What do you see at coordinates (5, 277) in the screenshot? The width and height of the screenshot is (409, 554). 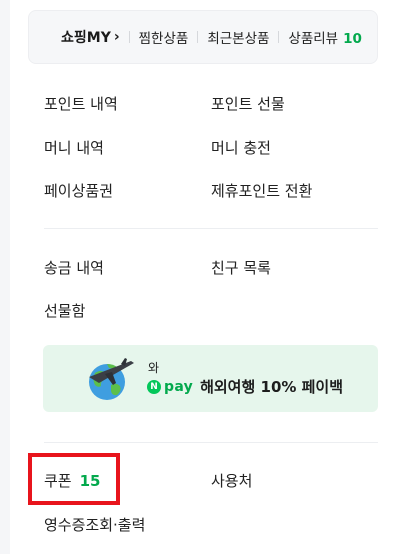 I see `left-edge-strip` at bounding box center [5, 277].